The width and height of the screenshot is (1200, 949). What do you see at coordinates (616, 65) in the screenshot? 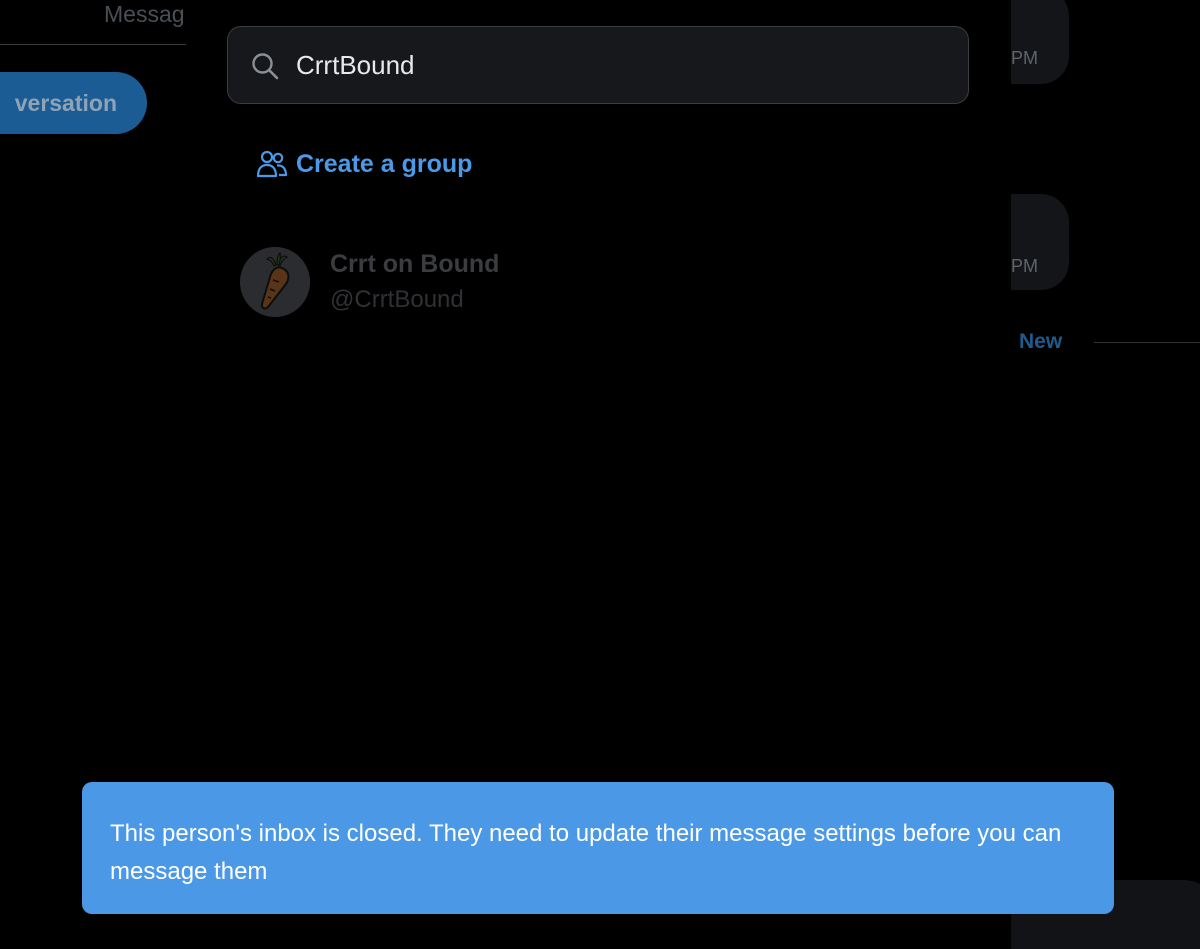
I see `people-search-input` at bounding box center [616, 65].